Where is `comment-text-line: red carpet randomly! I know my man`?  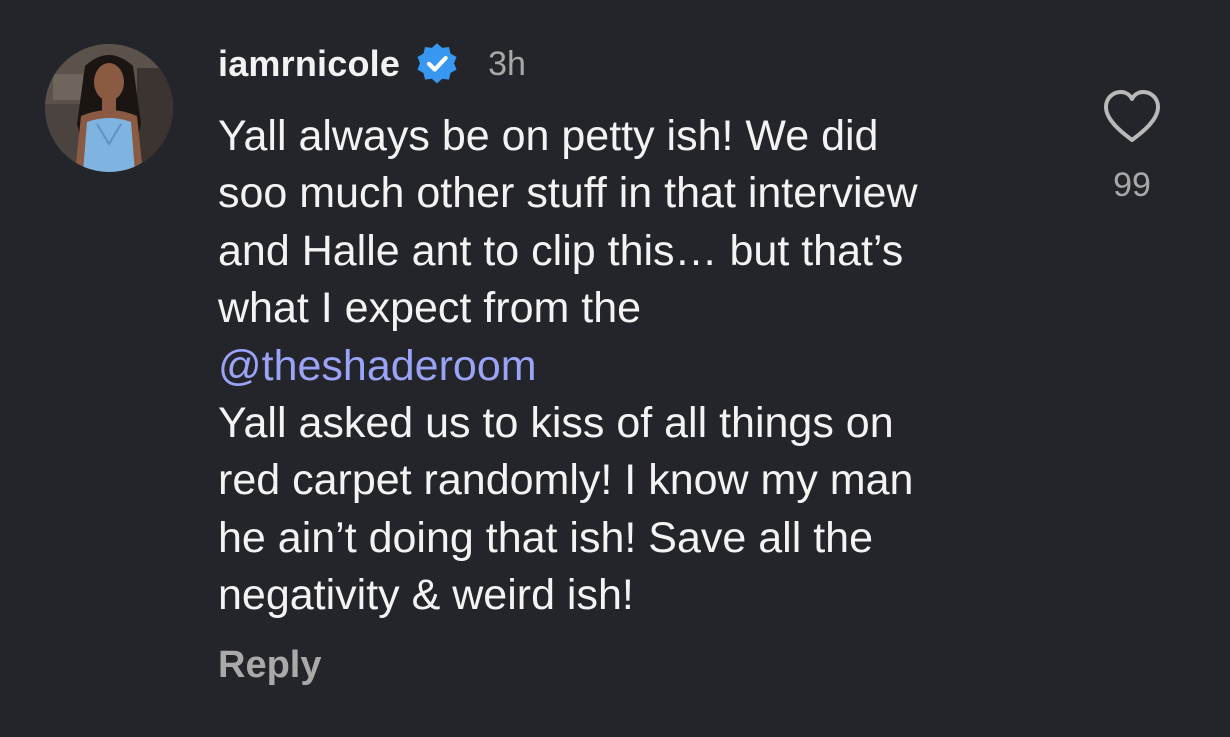 comment-text-line: red carpet randomly! I know my man is located at coordinates (566, 480).